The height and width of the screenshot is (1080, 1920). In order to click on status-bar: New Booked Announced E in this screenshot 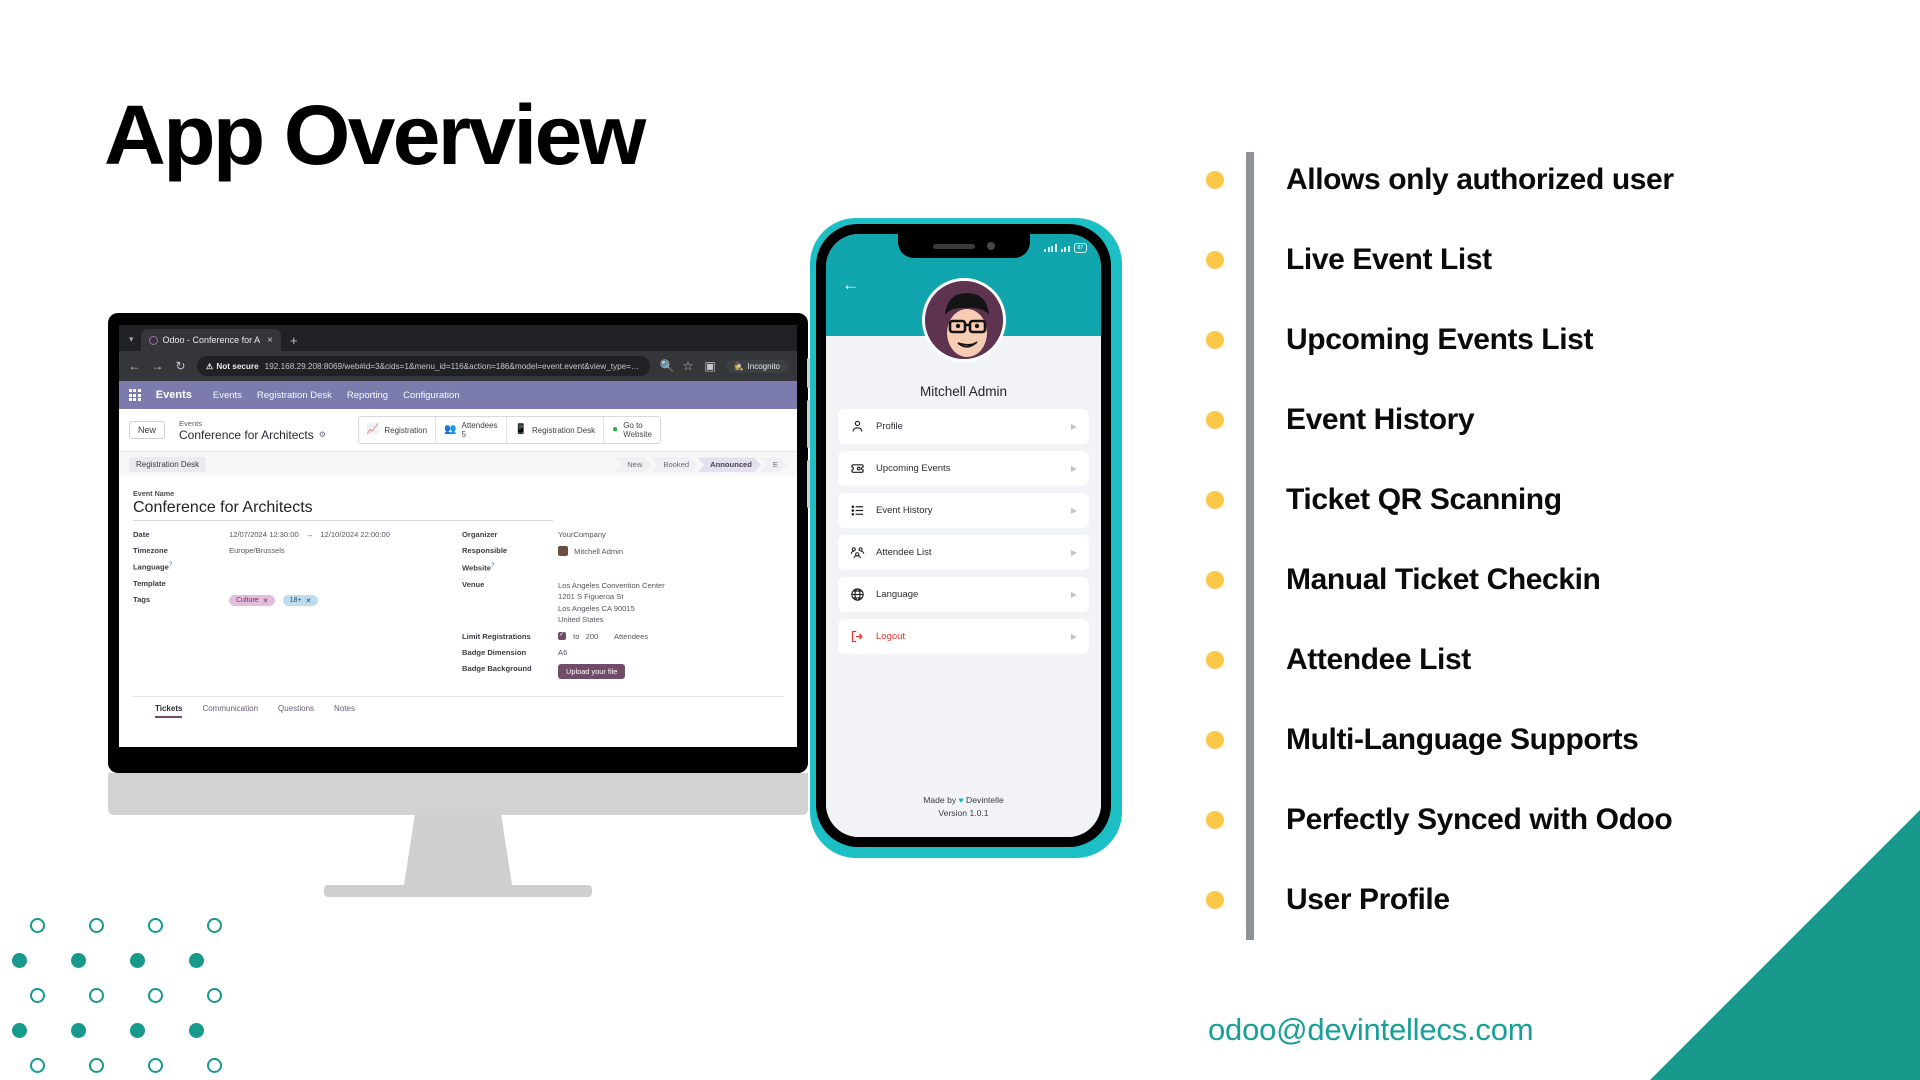, I will do `click(701, 464)`.